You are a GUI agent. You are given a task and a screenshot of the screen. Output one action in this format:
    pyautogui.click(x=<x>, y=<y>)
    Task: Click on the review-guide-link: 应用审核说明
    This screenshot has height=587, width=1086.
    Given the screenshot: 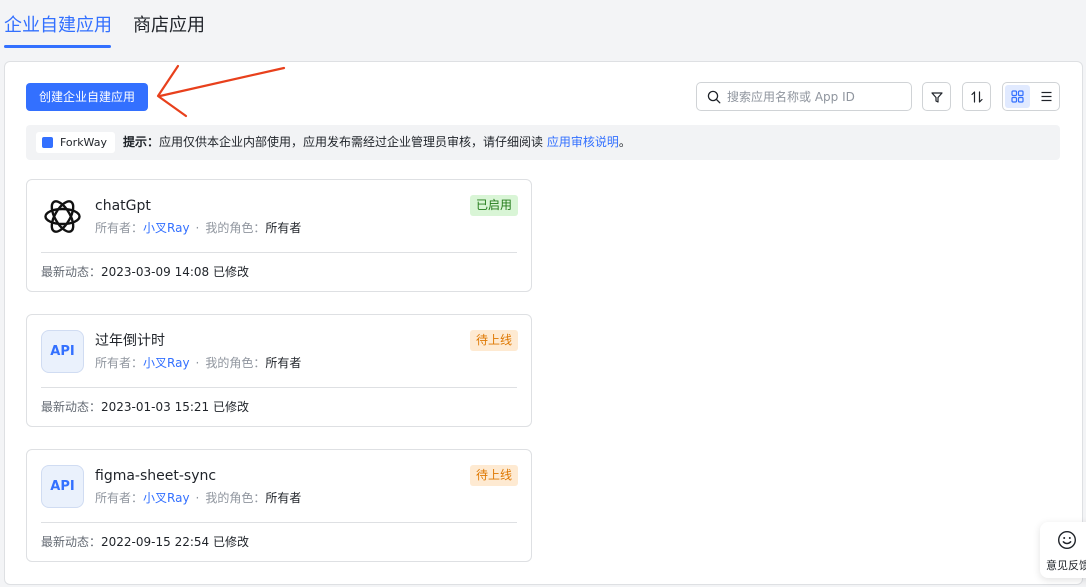 What is the action you would take?
    pyautogui.click(x=583, y=142)
    